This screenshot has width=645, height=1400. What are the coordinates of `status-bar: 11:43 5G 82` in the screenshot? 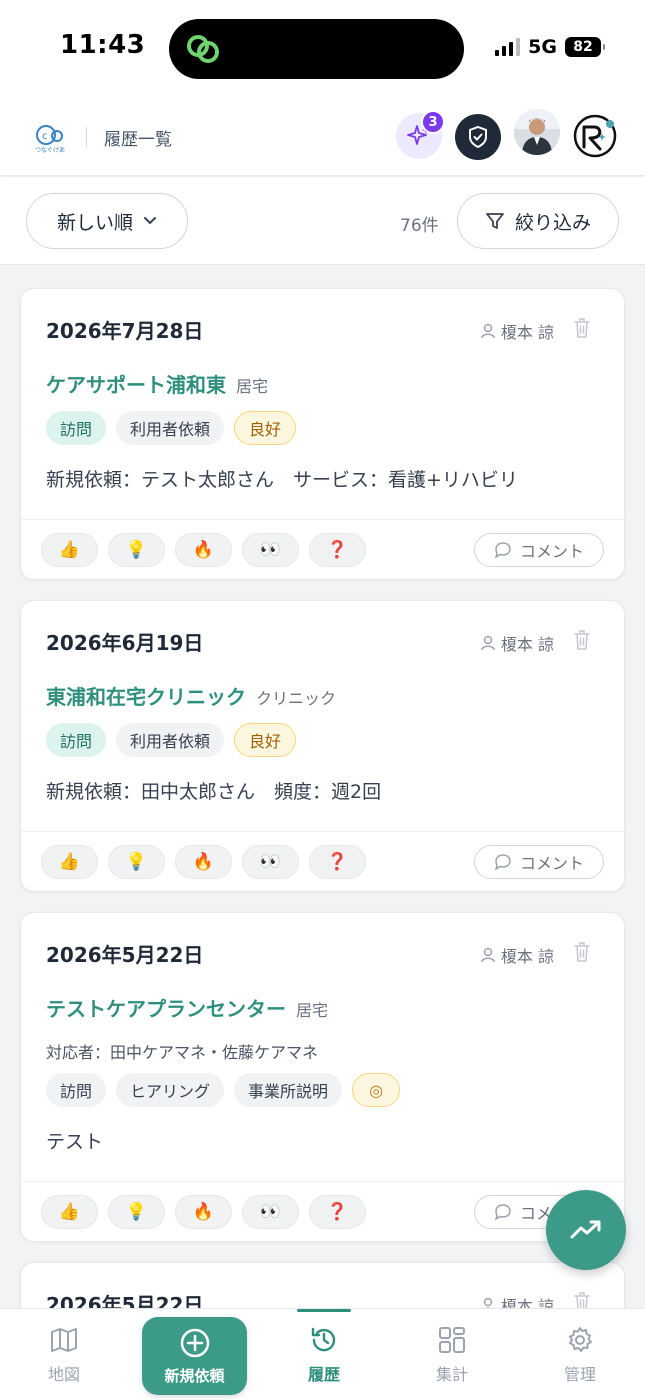 It's located at (322, 50).